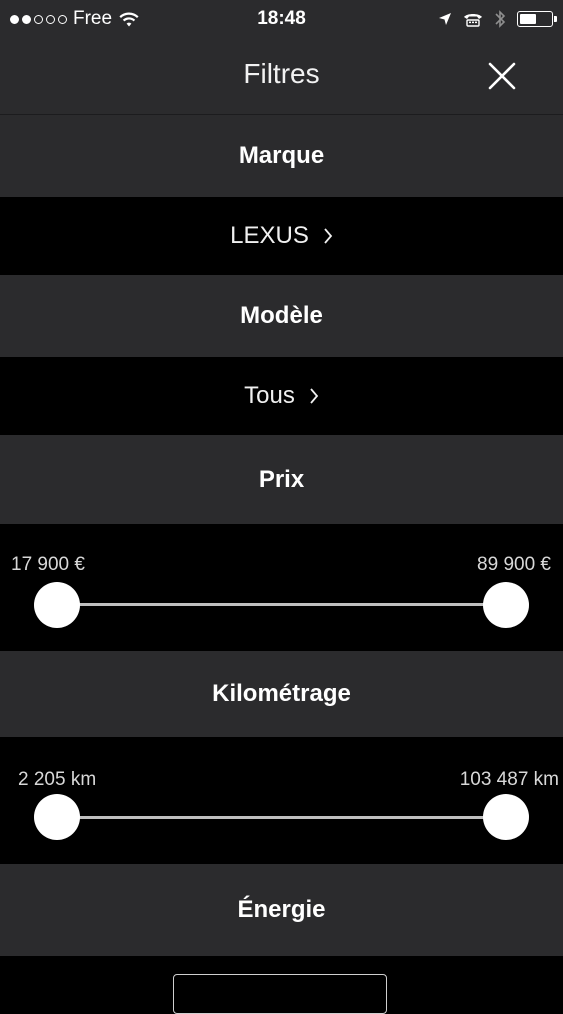 The width and height of the screenshot is (563, 1014). I want to click on brand-header-label: Marque, so click(281, 155).